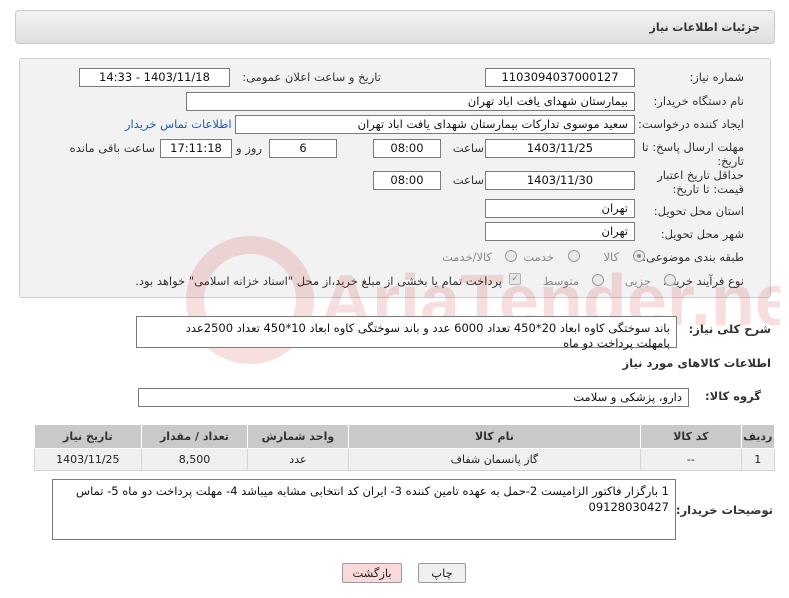  I want to click on process-partial-radio, so click(670, 280).